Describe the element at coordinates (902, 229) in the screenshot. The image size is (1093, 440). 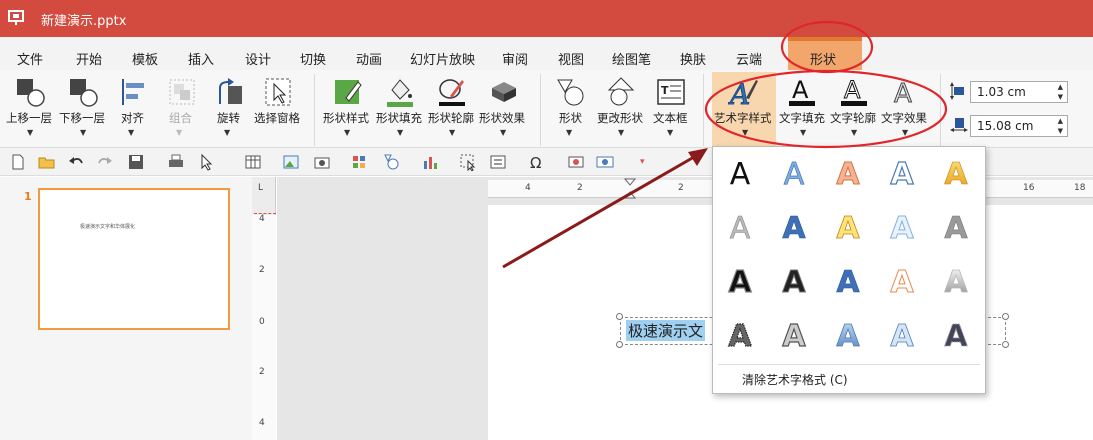
I see `art-style-9: A` at that location.